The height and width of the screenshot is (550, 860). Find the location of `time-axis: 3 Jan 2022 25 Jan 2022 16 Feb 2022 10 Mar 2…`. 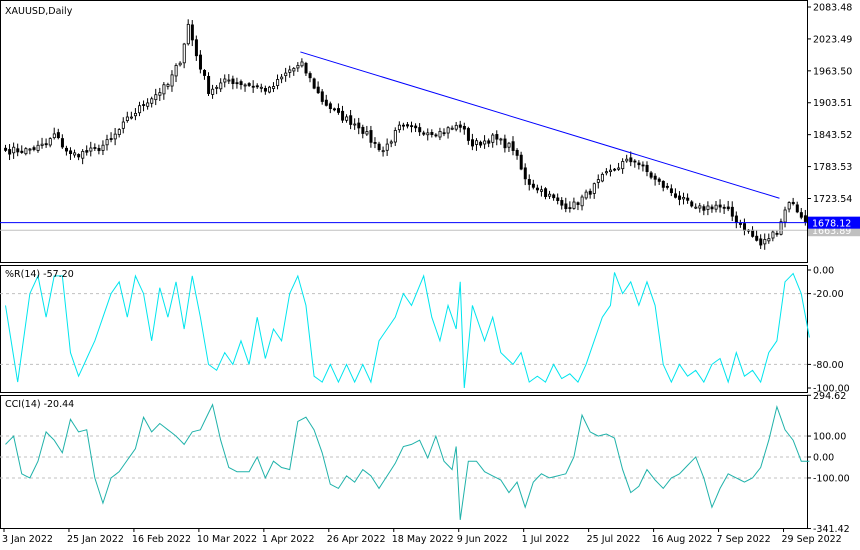

time-axis: 3 Jan 2022 25 Jan 2022 16 Feb 2022 10 Mar 2… is located at coordinates (422, 536).